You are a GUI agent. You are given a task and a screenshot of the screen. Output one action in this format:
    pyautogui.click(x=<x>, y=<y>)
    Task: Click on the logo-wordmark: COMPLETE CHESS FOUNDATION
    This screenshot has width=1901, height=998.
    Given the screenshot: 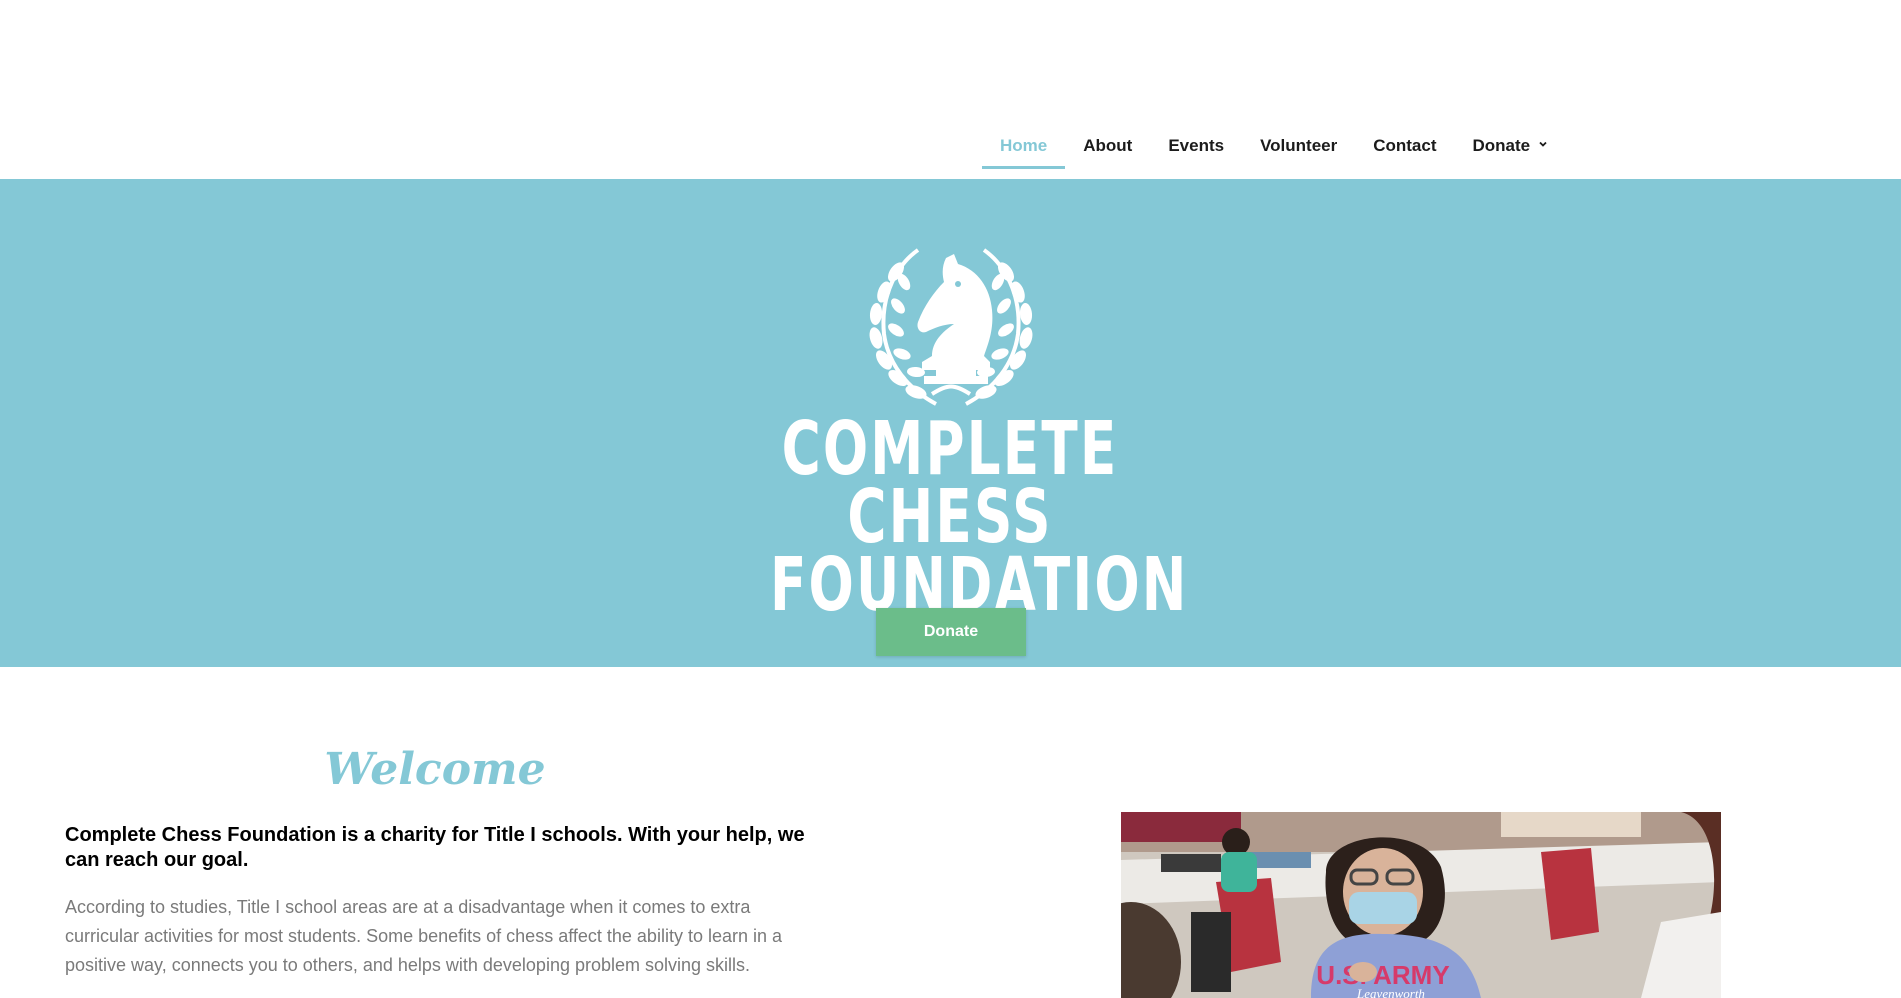 What is the action you would take?
    pyautogui.click(x=978, y=514)
    